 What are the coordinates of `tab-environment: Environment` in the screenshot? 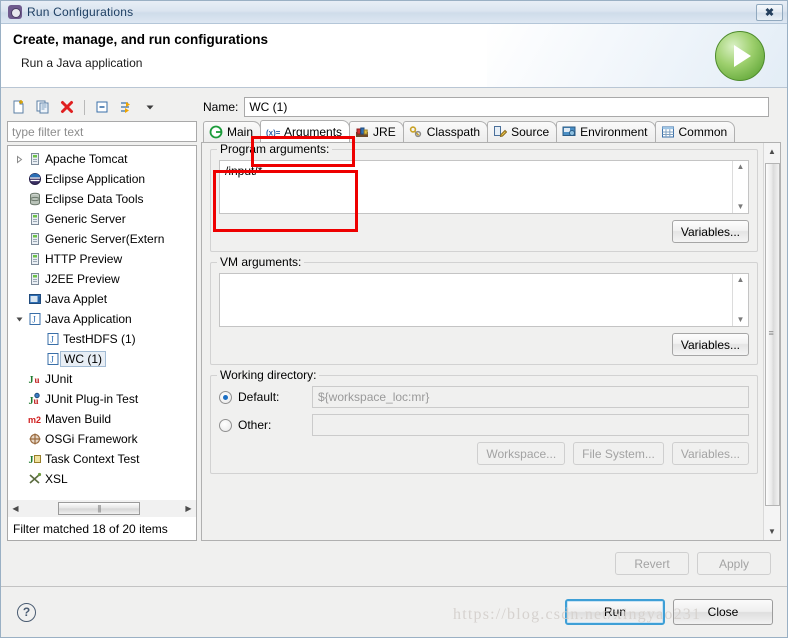 It's located at (606, 131).